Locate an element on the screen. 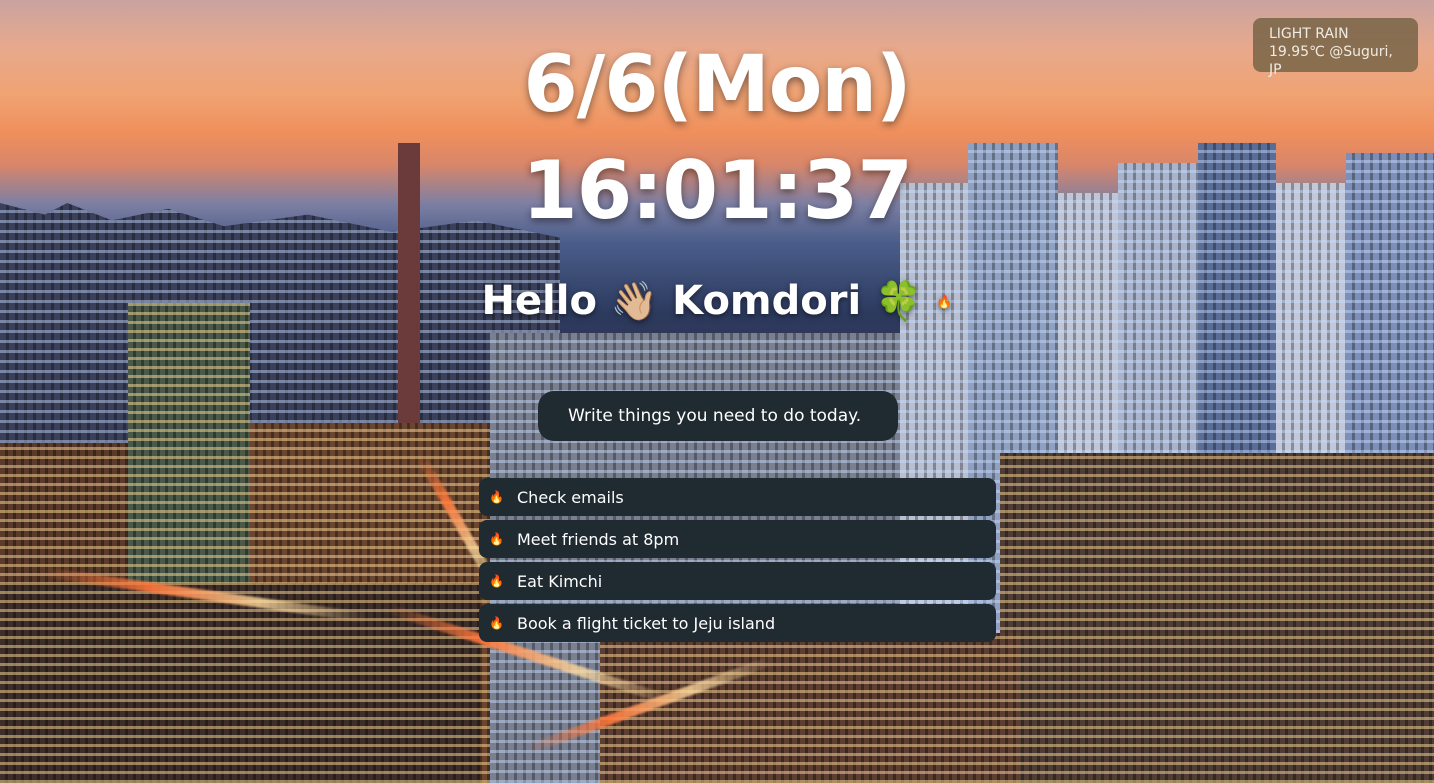 The width and height of the screenshot is (1434, 783). todo-item-text: Check emails is located at coordinates (570, 497).